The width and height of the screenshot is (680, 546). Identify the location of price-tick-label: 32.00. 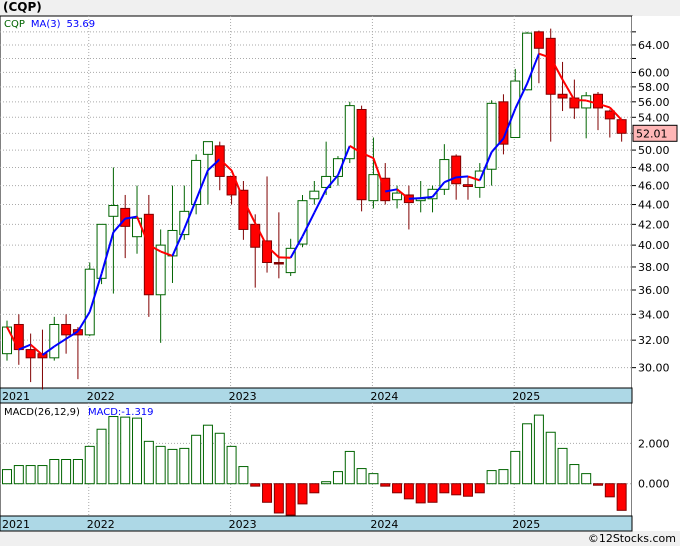
(654, 340).